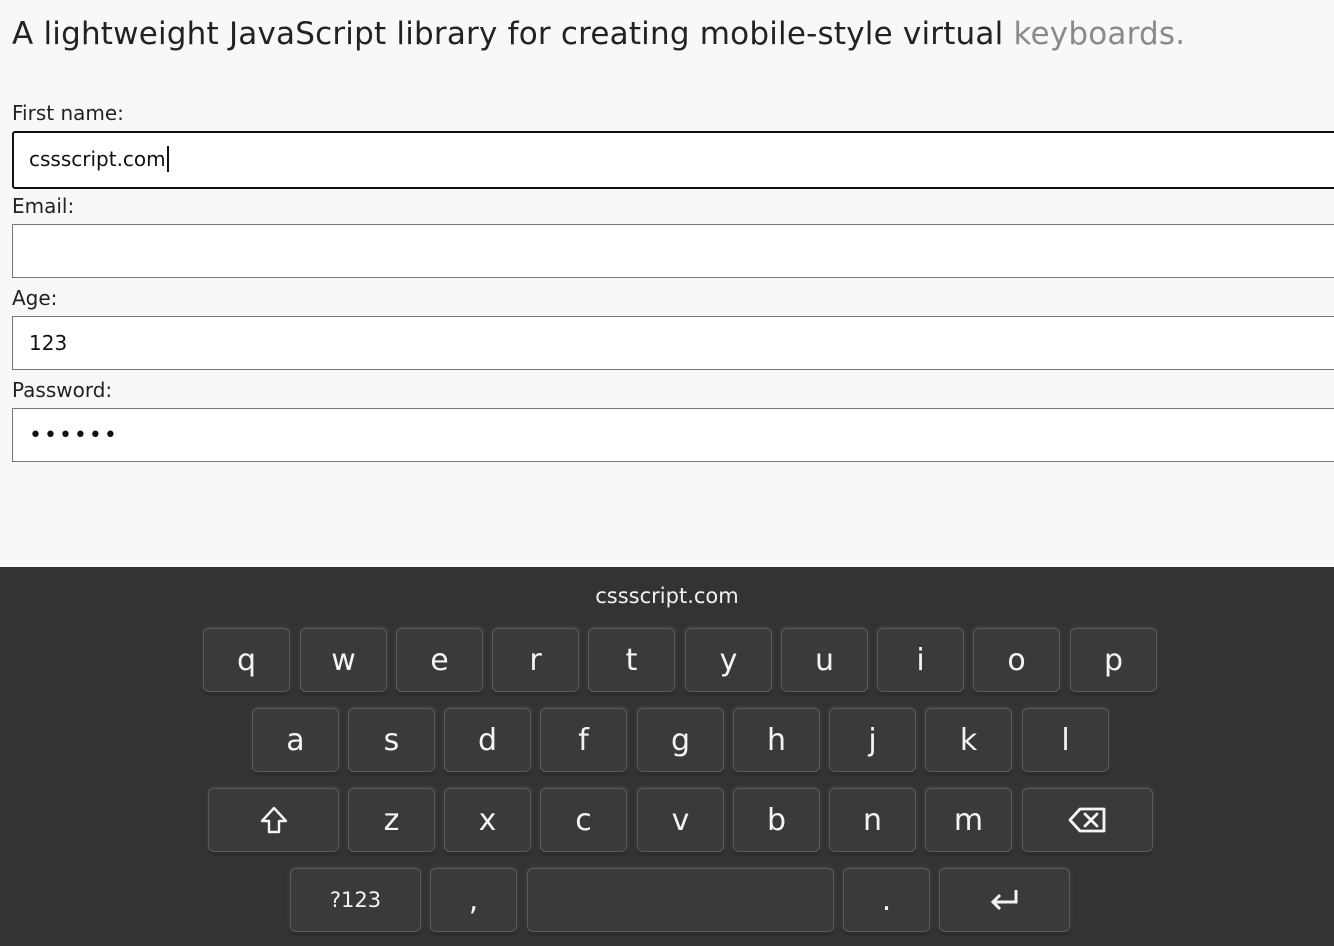  I want to click on key-r: r, so click(535, 660).